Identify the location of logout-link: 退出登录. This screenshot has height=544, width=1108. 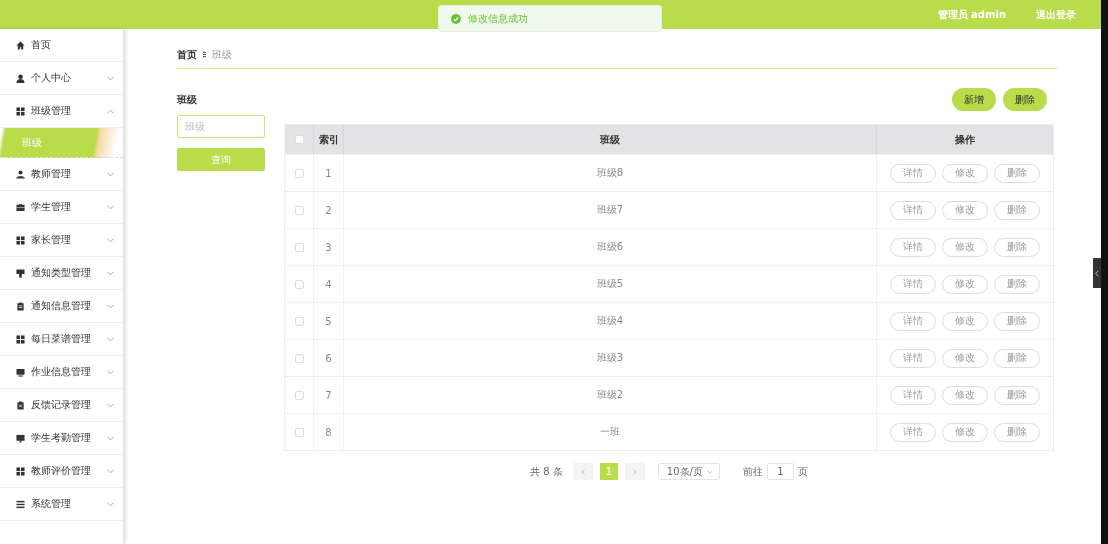
(1056, 14).